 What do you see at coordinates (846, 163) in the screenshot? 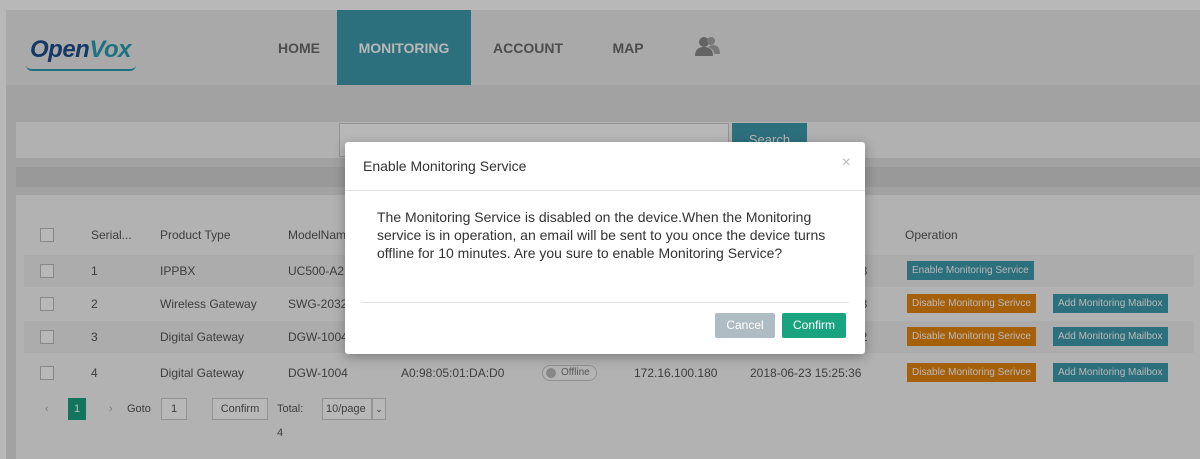
I see `close-icon: ×` at bounding box center [846, 163].